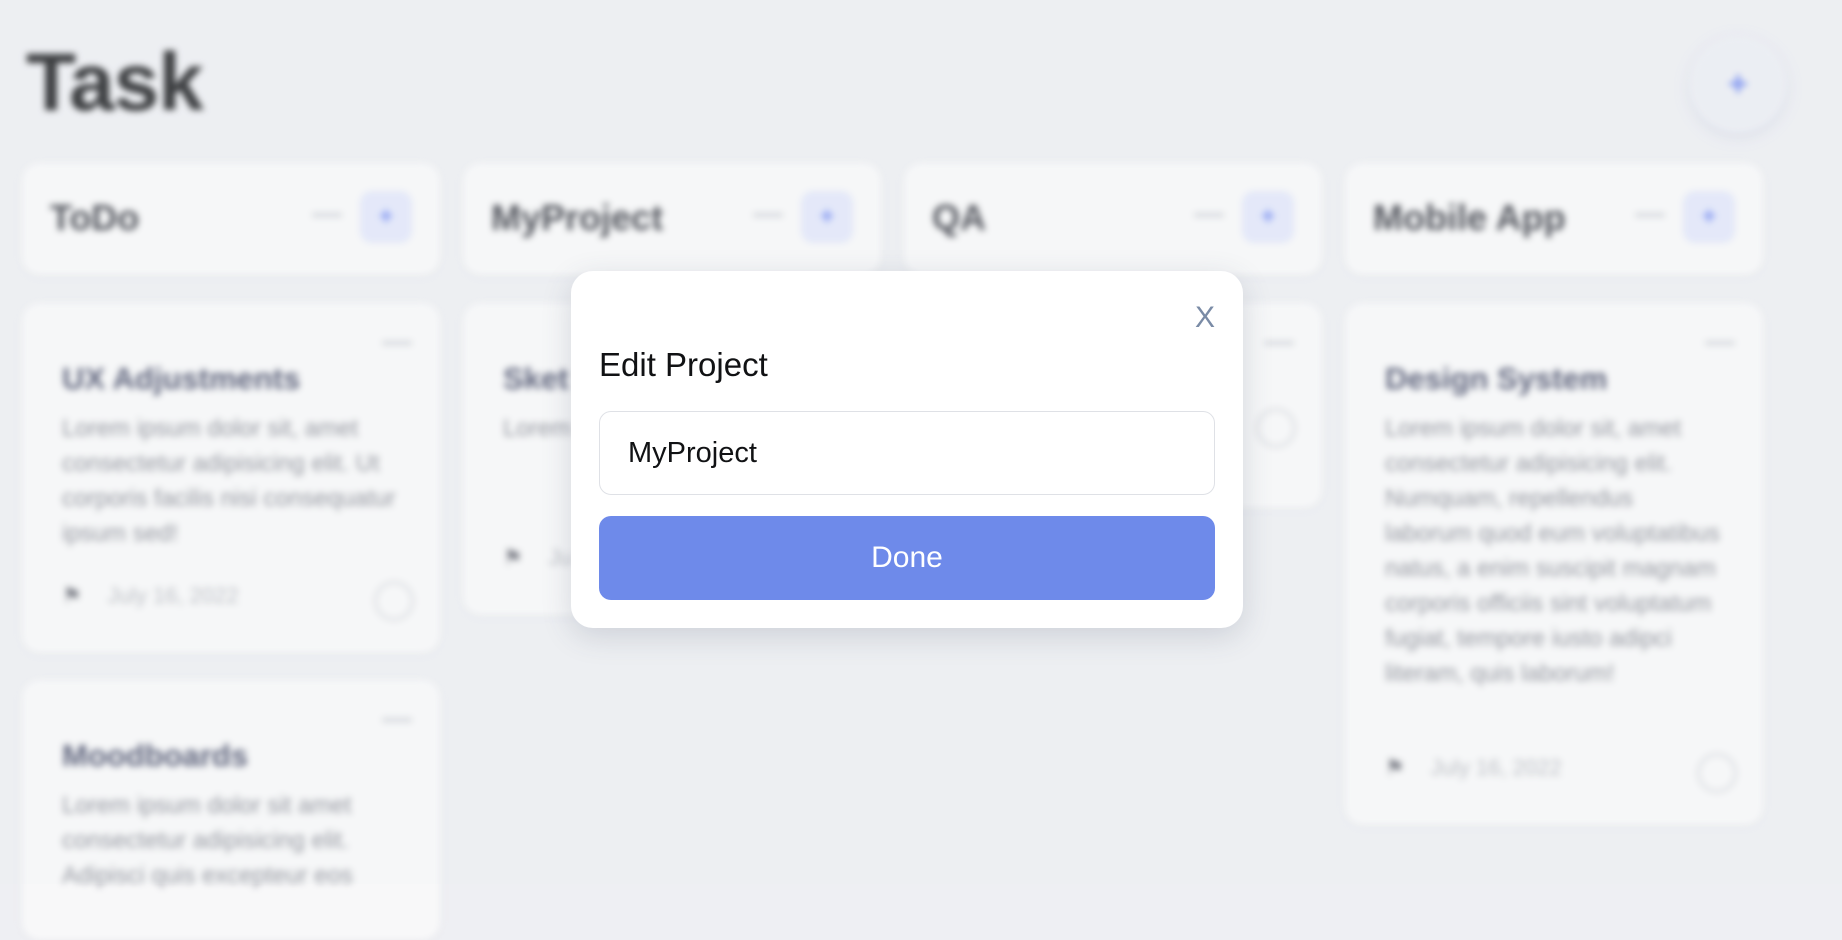 Image resolution: width=1842 pixels, height=940 pixels. I want to click on close-icon: X, so click(1205, 318).